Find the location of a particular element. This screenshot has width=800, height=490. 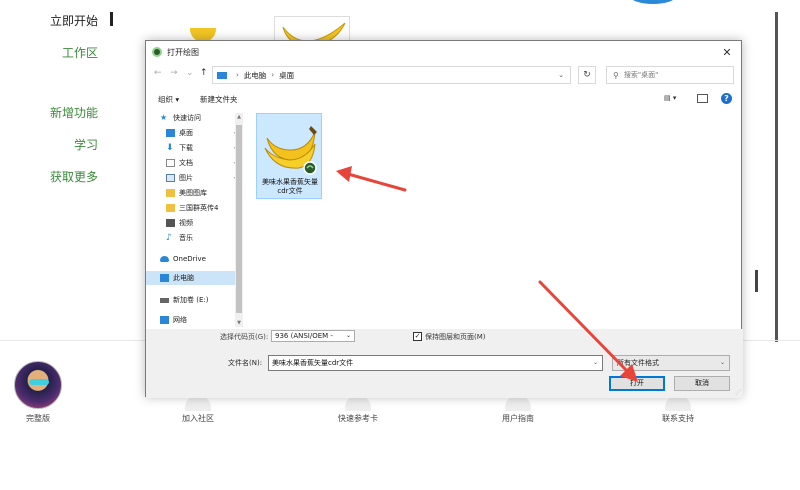

banana-file-icon is located at coordinates (290, 150).